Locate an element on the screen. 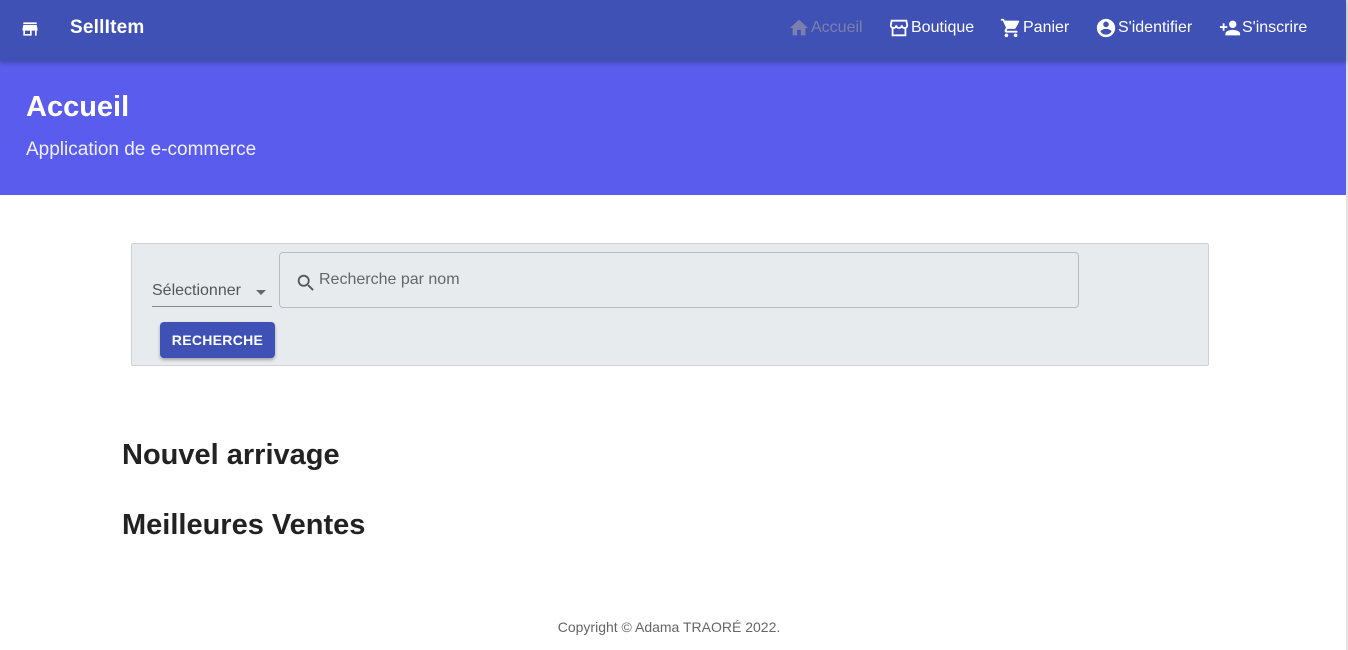 Image resolution: width=1348 pixels, height=650 pixels. nav-register-label: S'inscrire is located at coordinates (1275, 27).